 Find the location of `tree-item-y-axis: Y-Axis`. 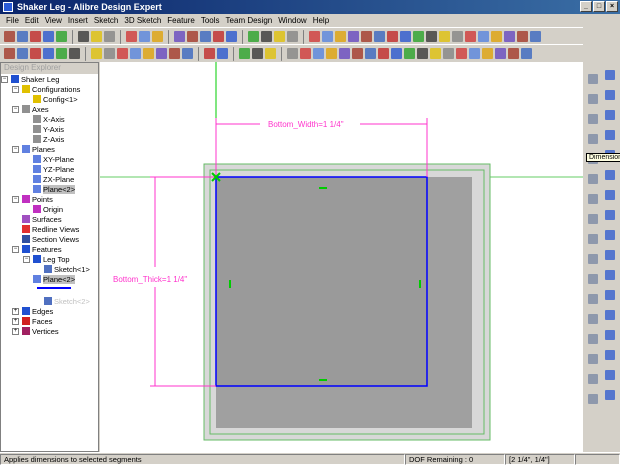

tree-item-y-axis: Y-Axis is located at coordinates (48, 129).